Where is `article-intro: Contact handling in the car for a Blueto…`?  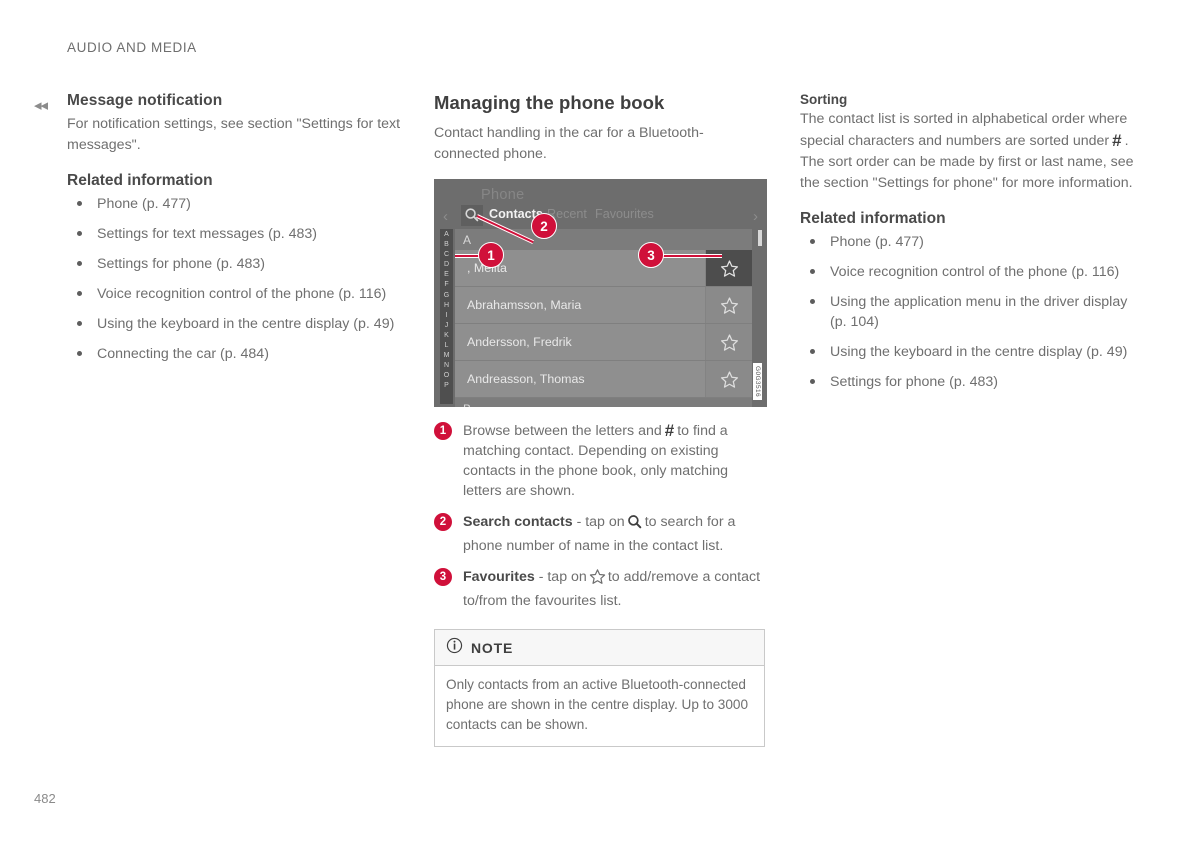
article-intro: Contact handling in the car for a Blueto… is located at coordinates (569, 143).